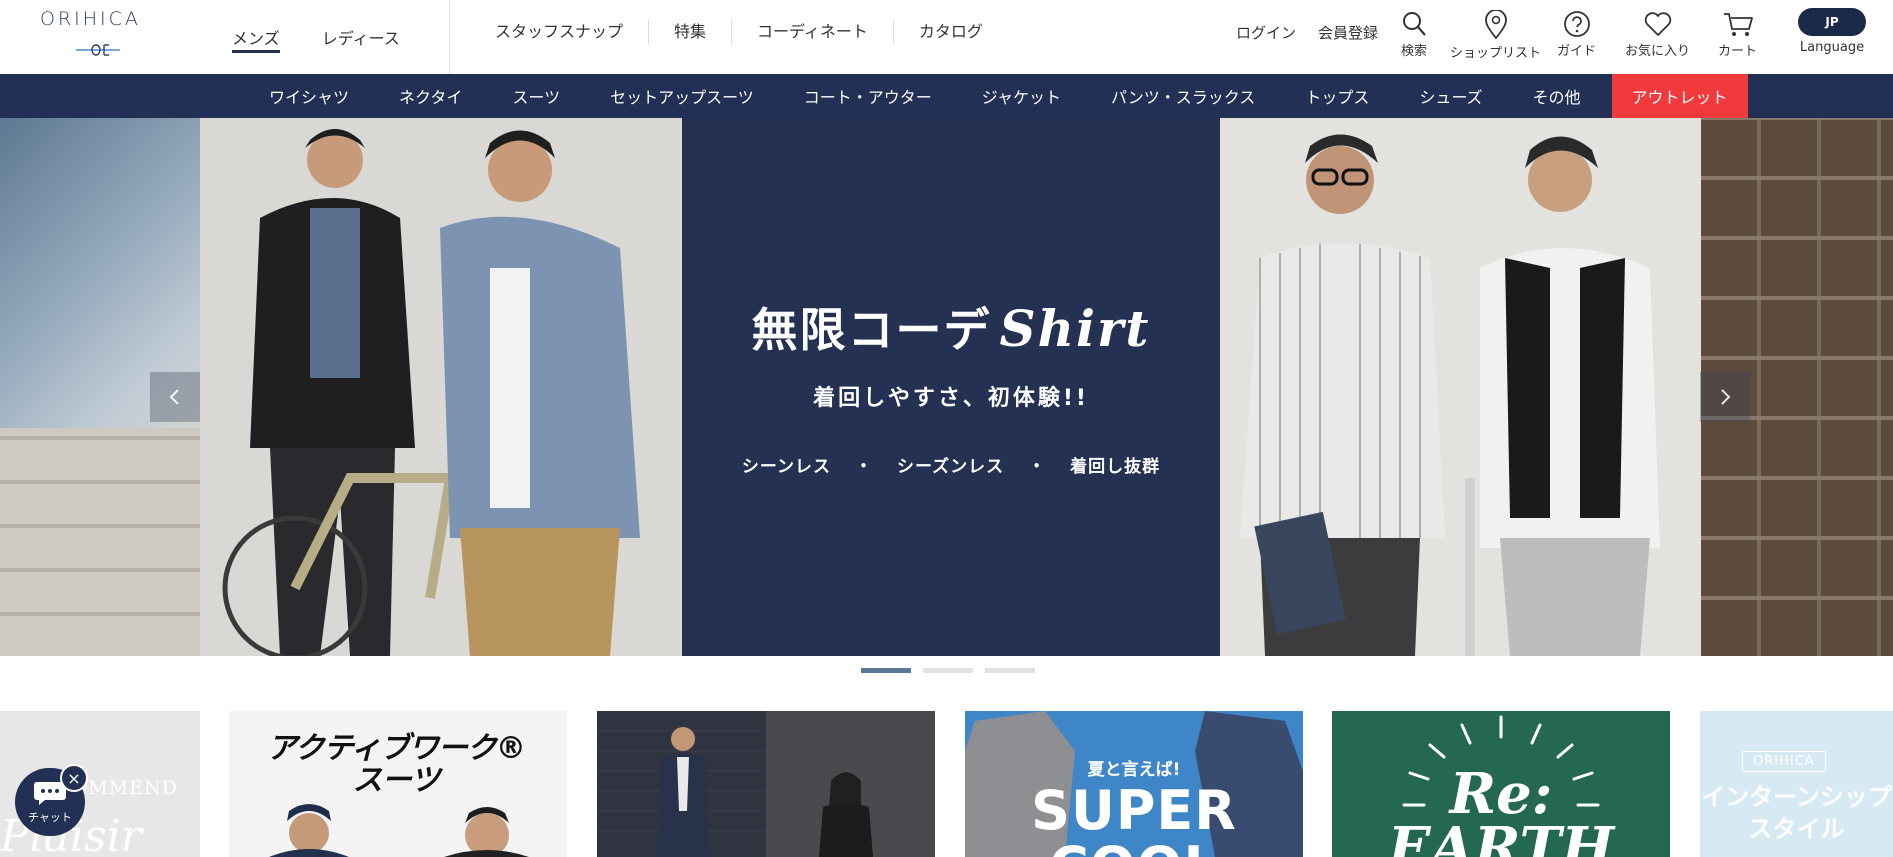  I want to click on banner-internship-title: インターンシップ スタイル, so click(1796, 813).